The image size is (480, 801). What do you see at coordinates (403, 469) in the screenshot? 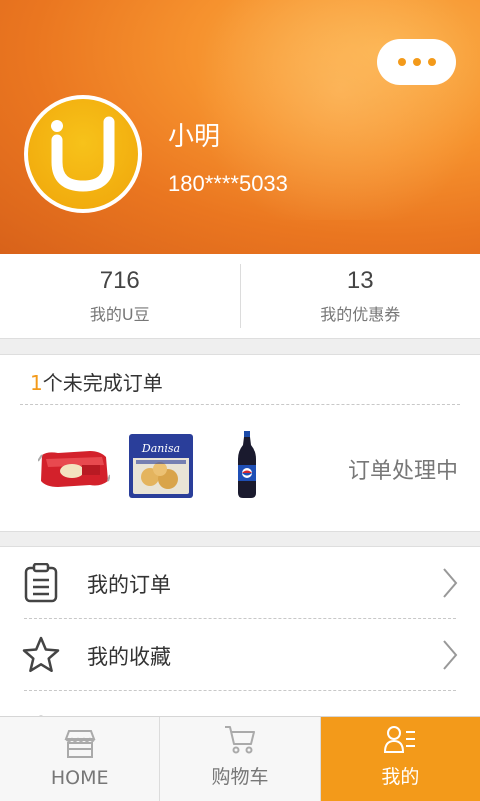
I see `order-status: 订单处理中` at bounding box center [403, 469].